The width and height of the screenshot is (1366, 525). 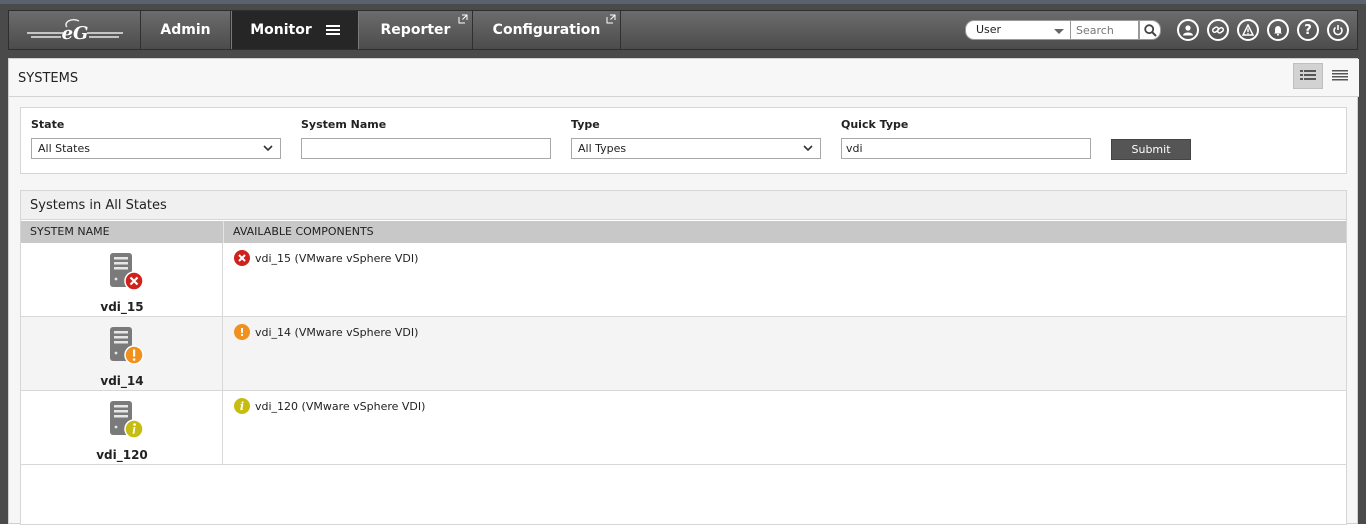 What do you see at coordinates (122, 232) in the screenshot?
I see `column-header-system-name: SYSTEM NAME` at bounding box center [122, 232].